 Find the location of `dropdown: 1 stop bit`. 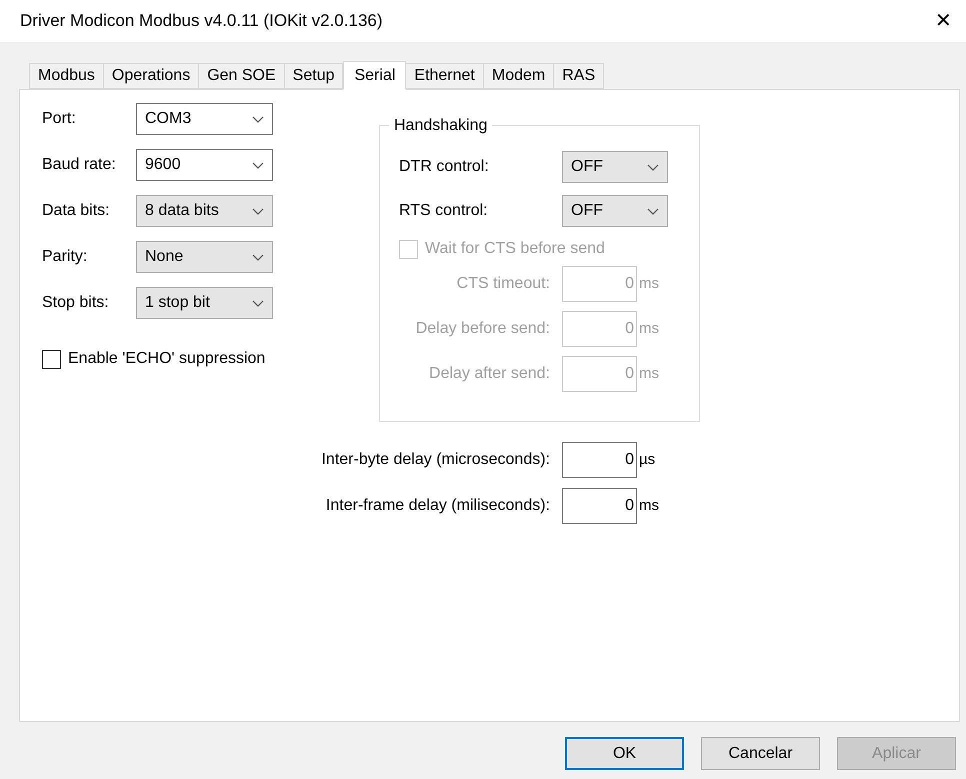

dropdown: 1 stop bit is located at coordinates (204, 303).